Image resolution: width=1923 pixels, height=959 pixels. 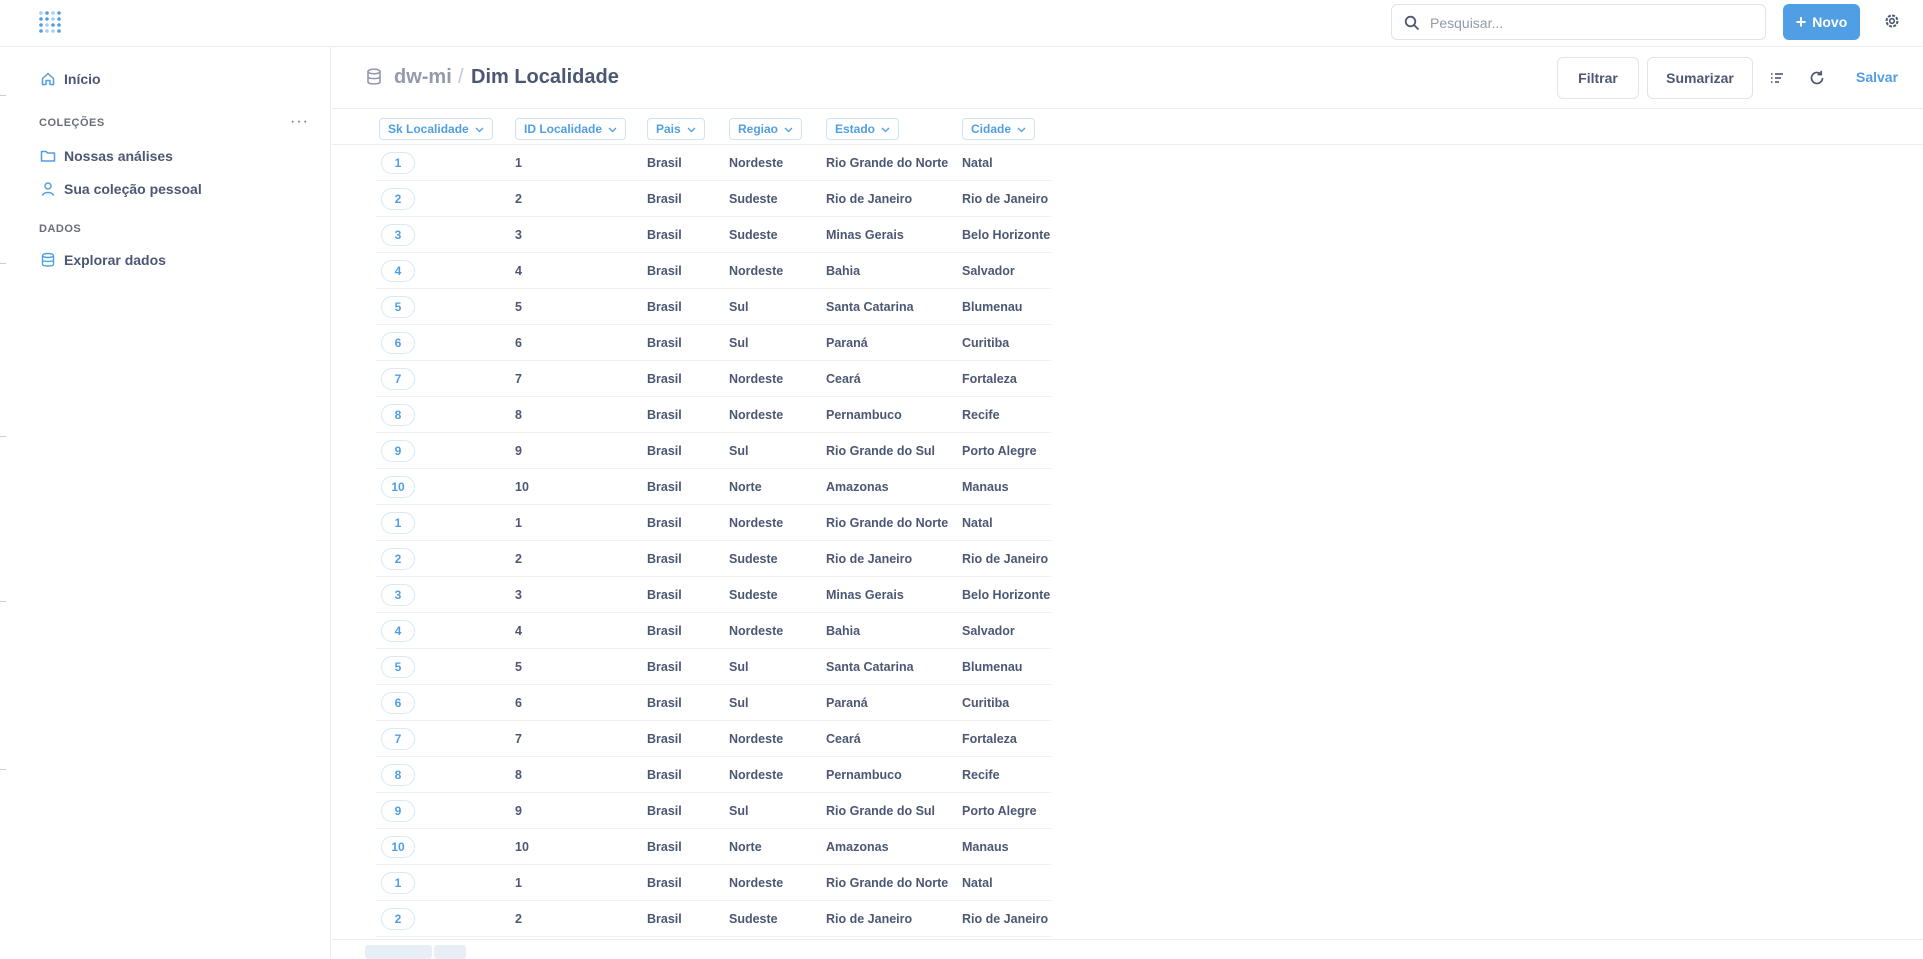 I want to click on home-icon, so click(x=48, y=79).